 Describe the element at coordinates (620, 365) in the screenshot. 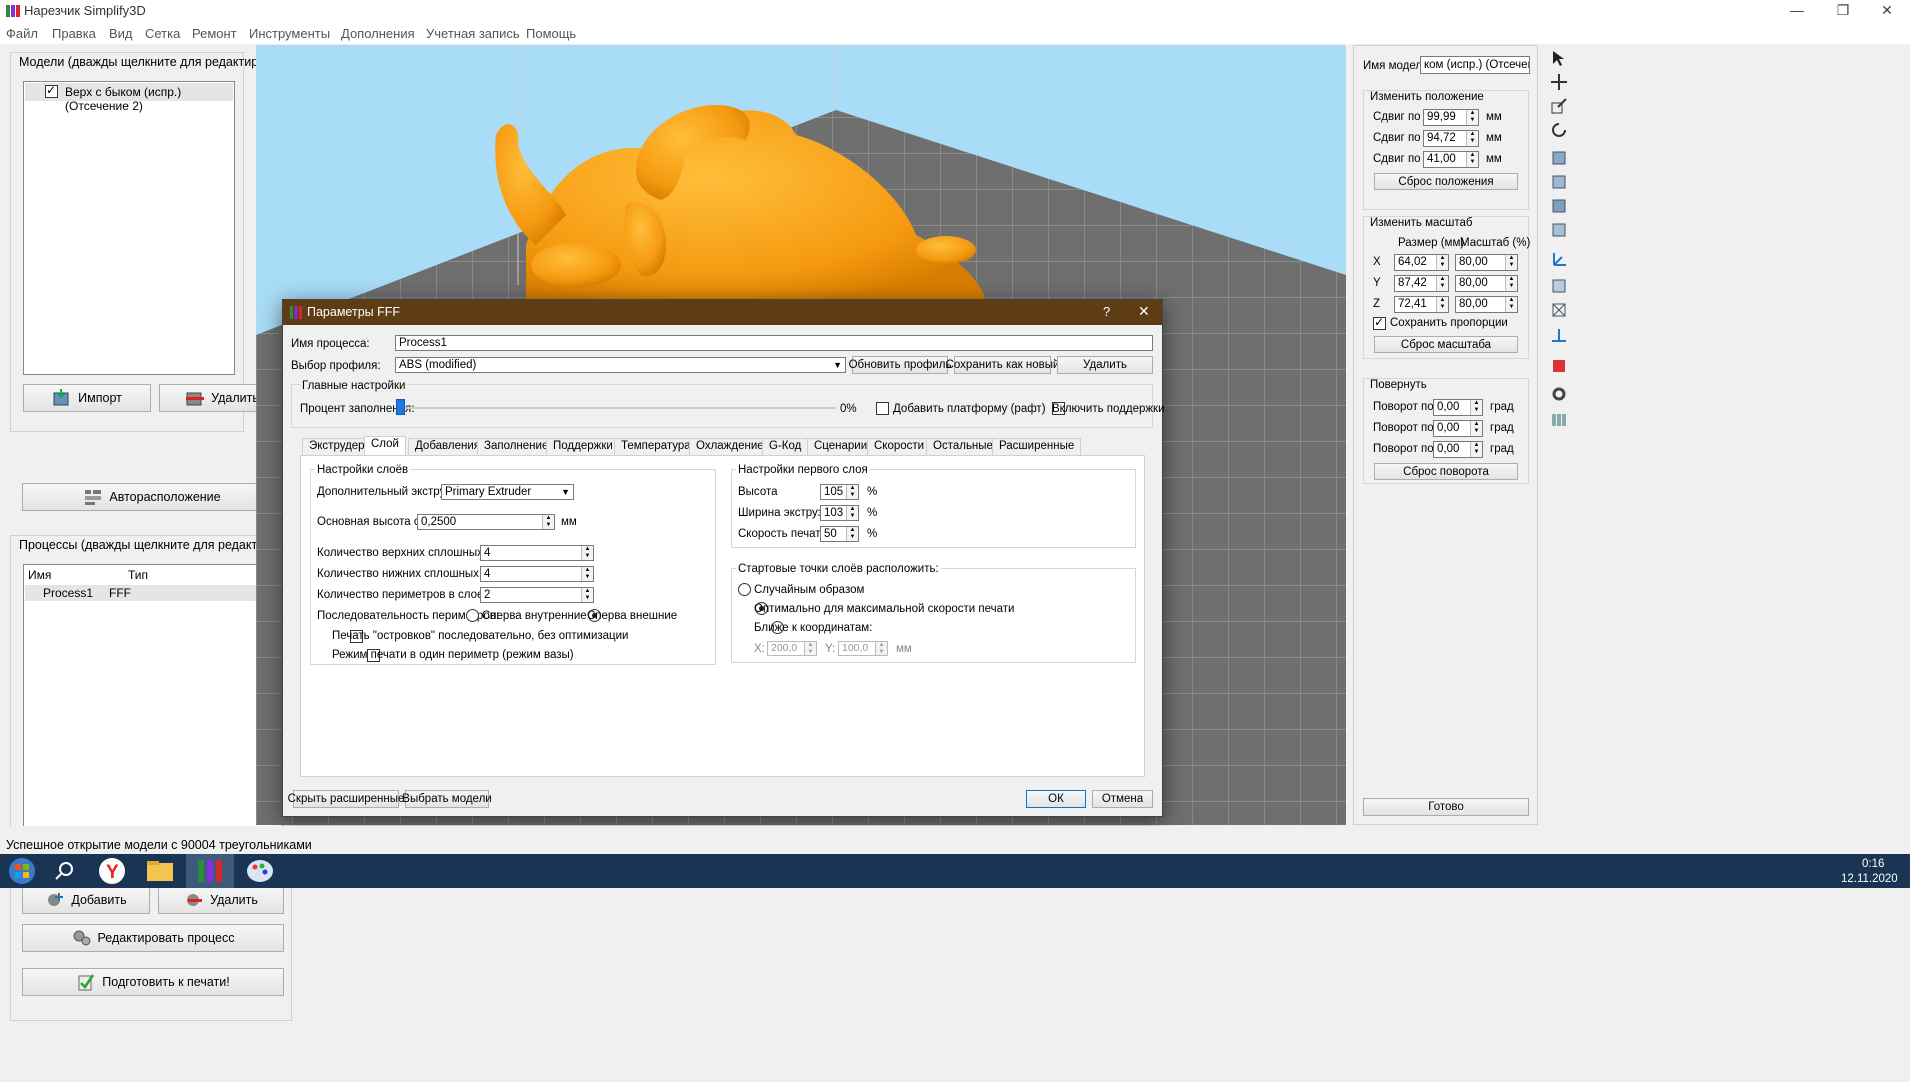

I see `profile-select: ABS (modified) ▼` at that location.